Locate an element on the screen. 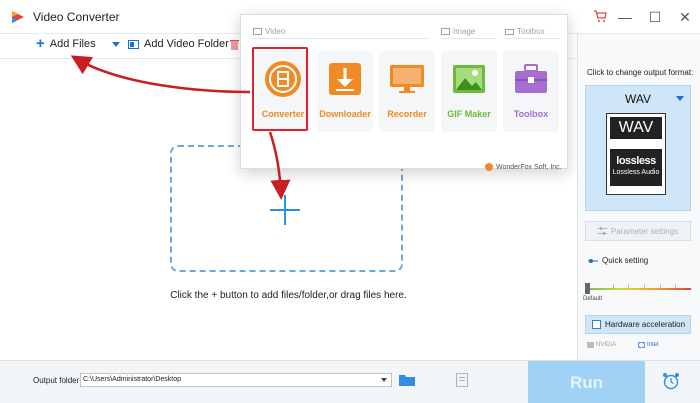 The height and width of the screenshot is (403, 700). add-video-folder-button: Add Video Folder is located at coordinates (178, 44).